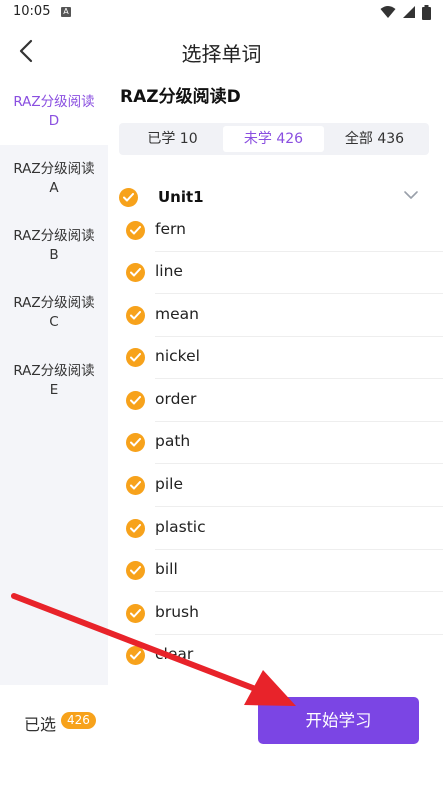  I want to click on status-icons, so click(405, 12).